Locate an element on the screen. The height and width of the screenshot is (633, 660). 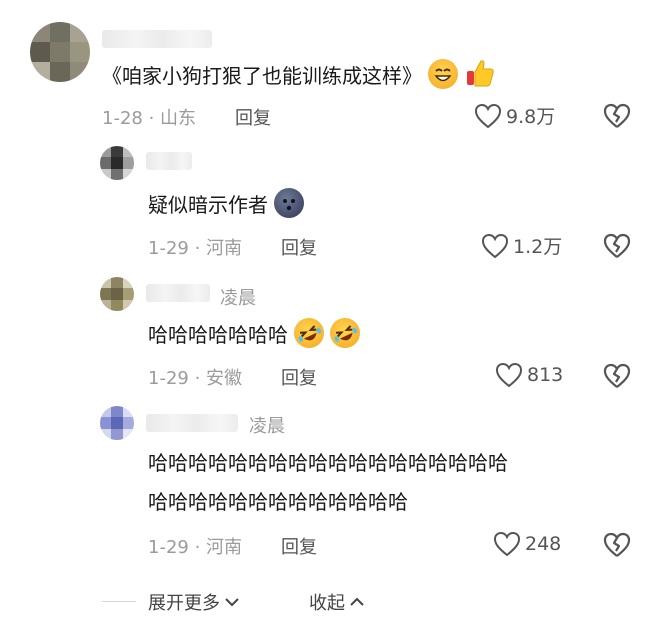
chevron-down-icon is located at coordinates (232, 602).